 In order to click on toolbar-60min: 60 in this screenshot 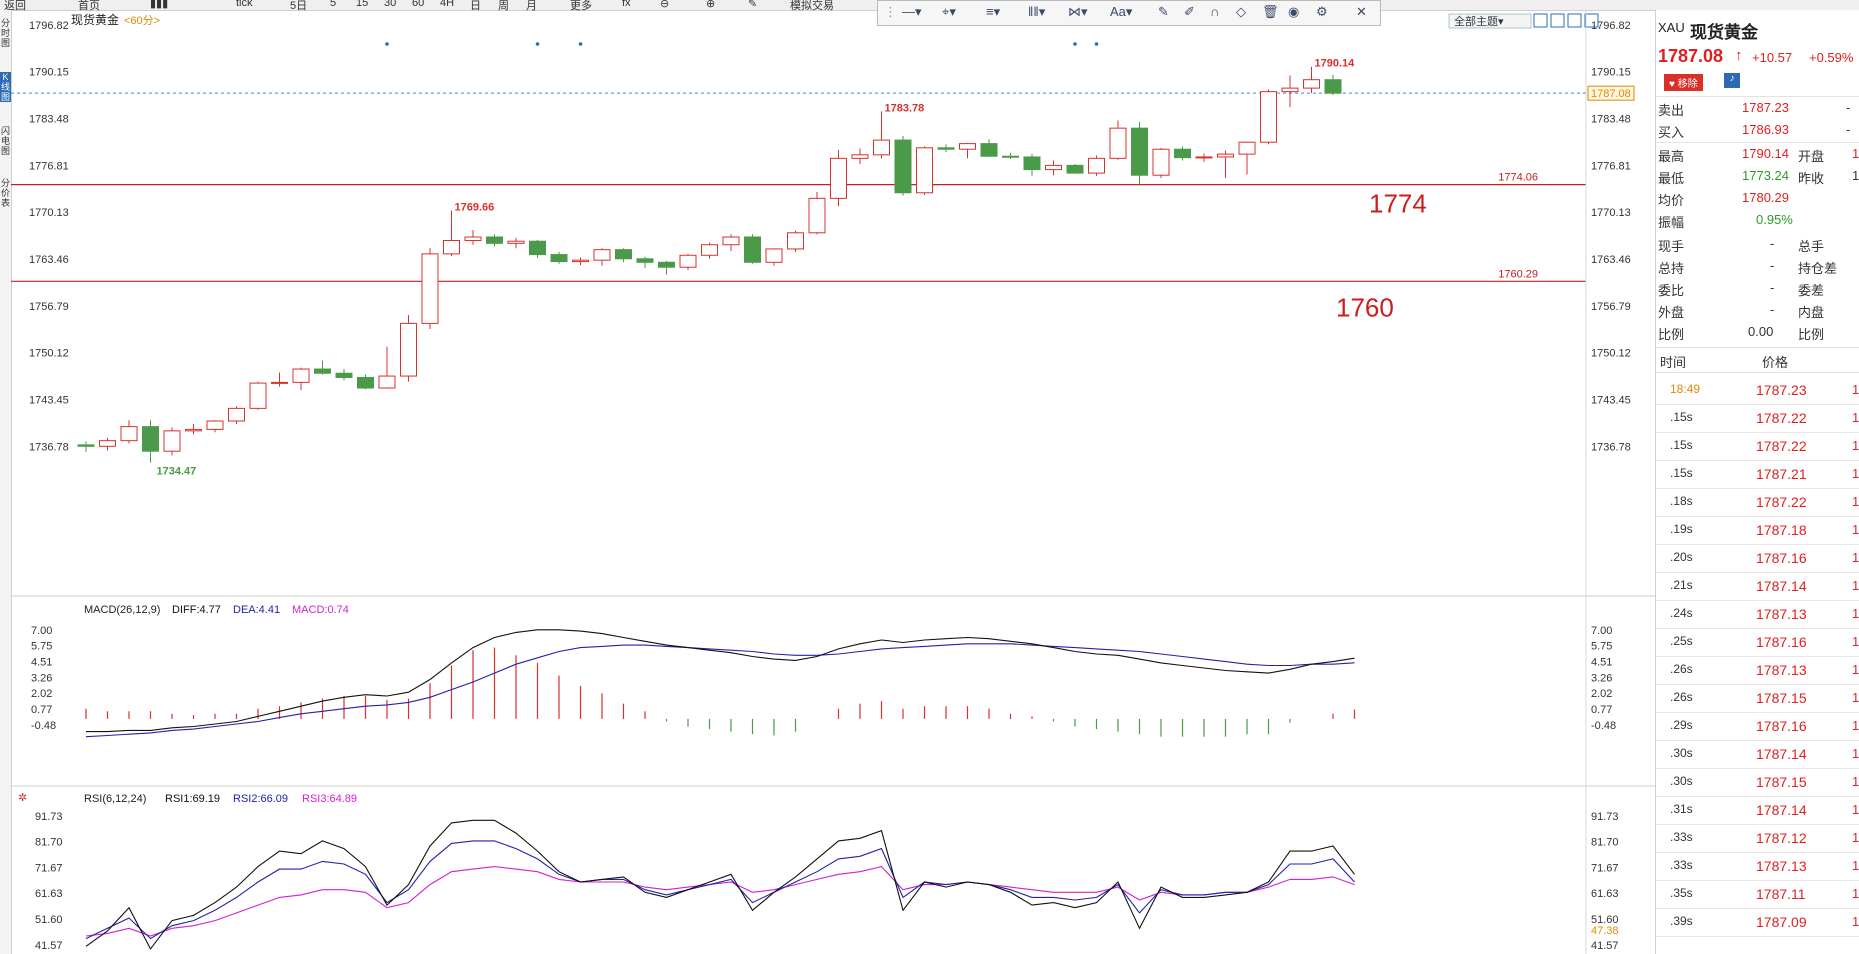, I will do `click(418, 4)`.